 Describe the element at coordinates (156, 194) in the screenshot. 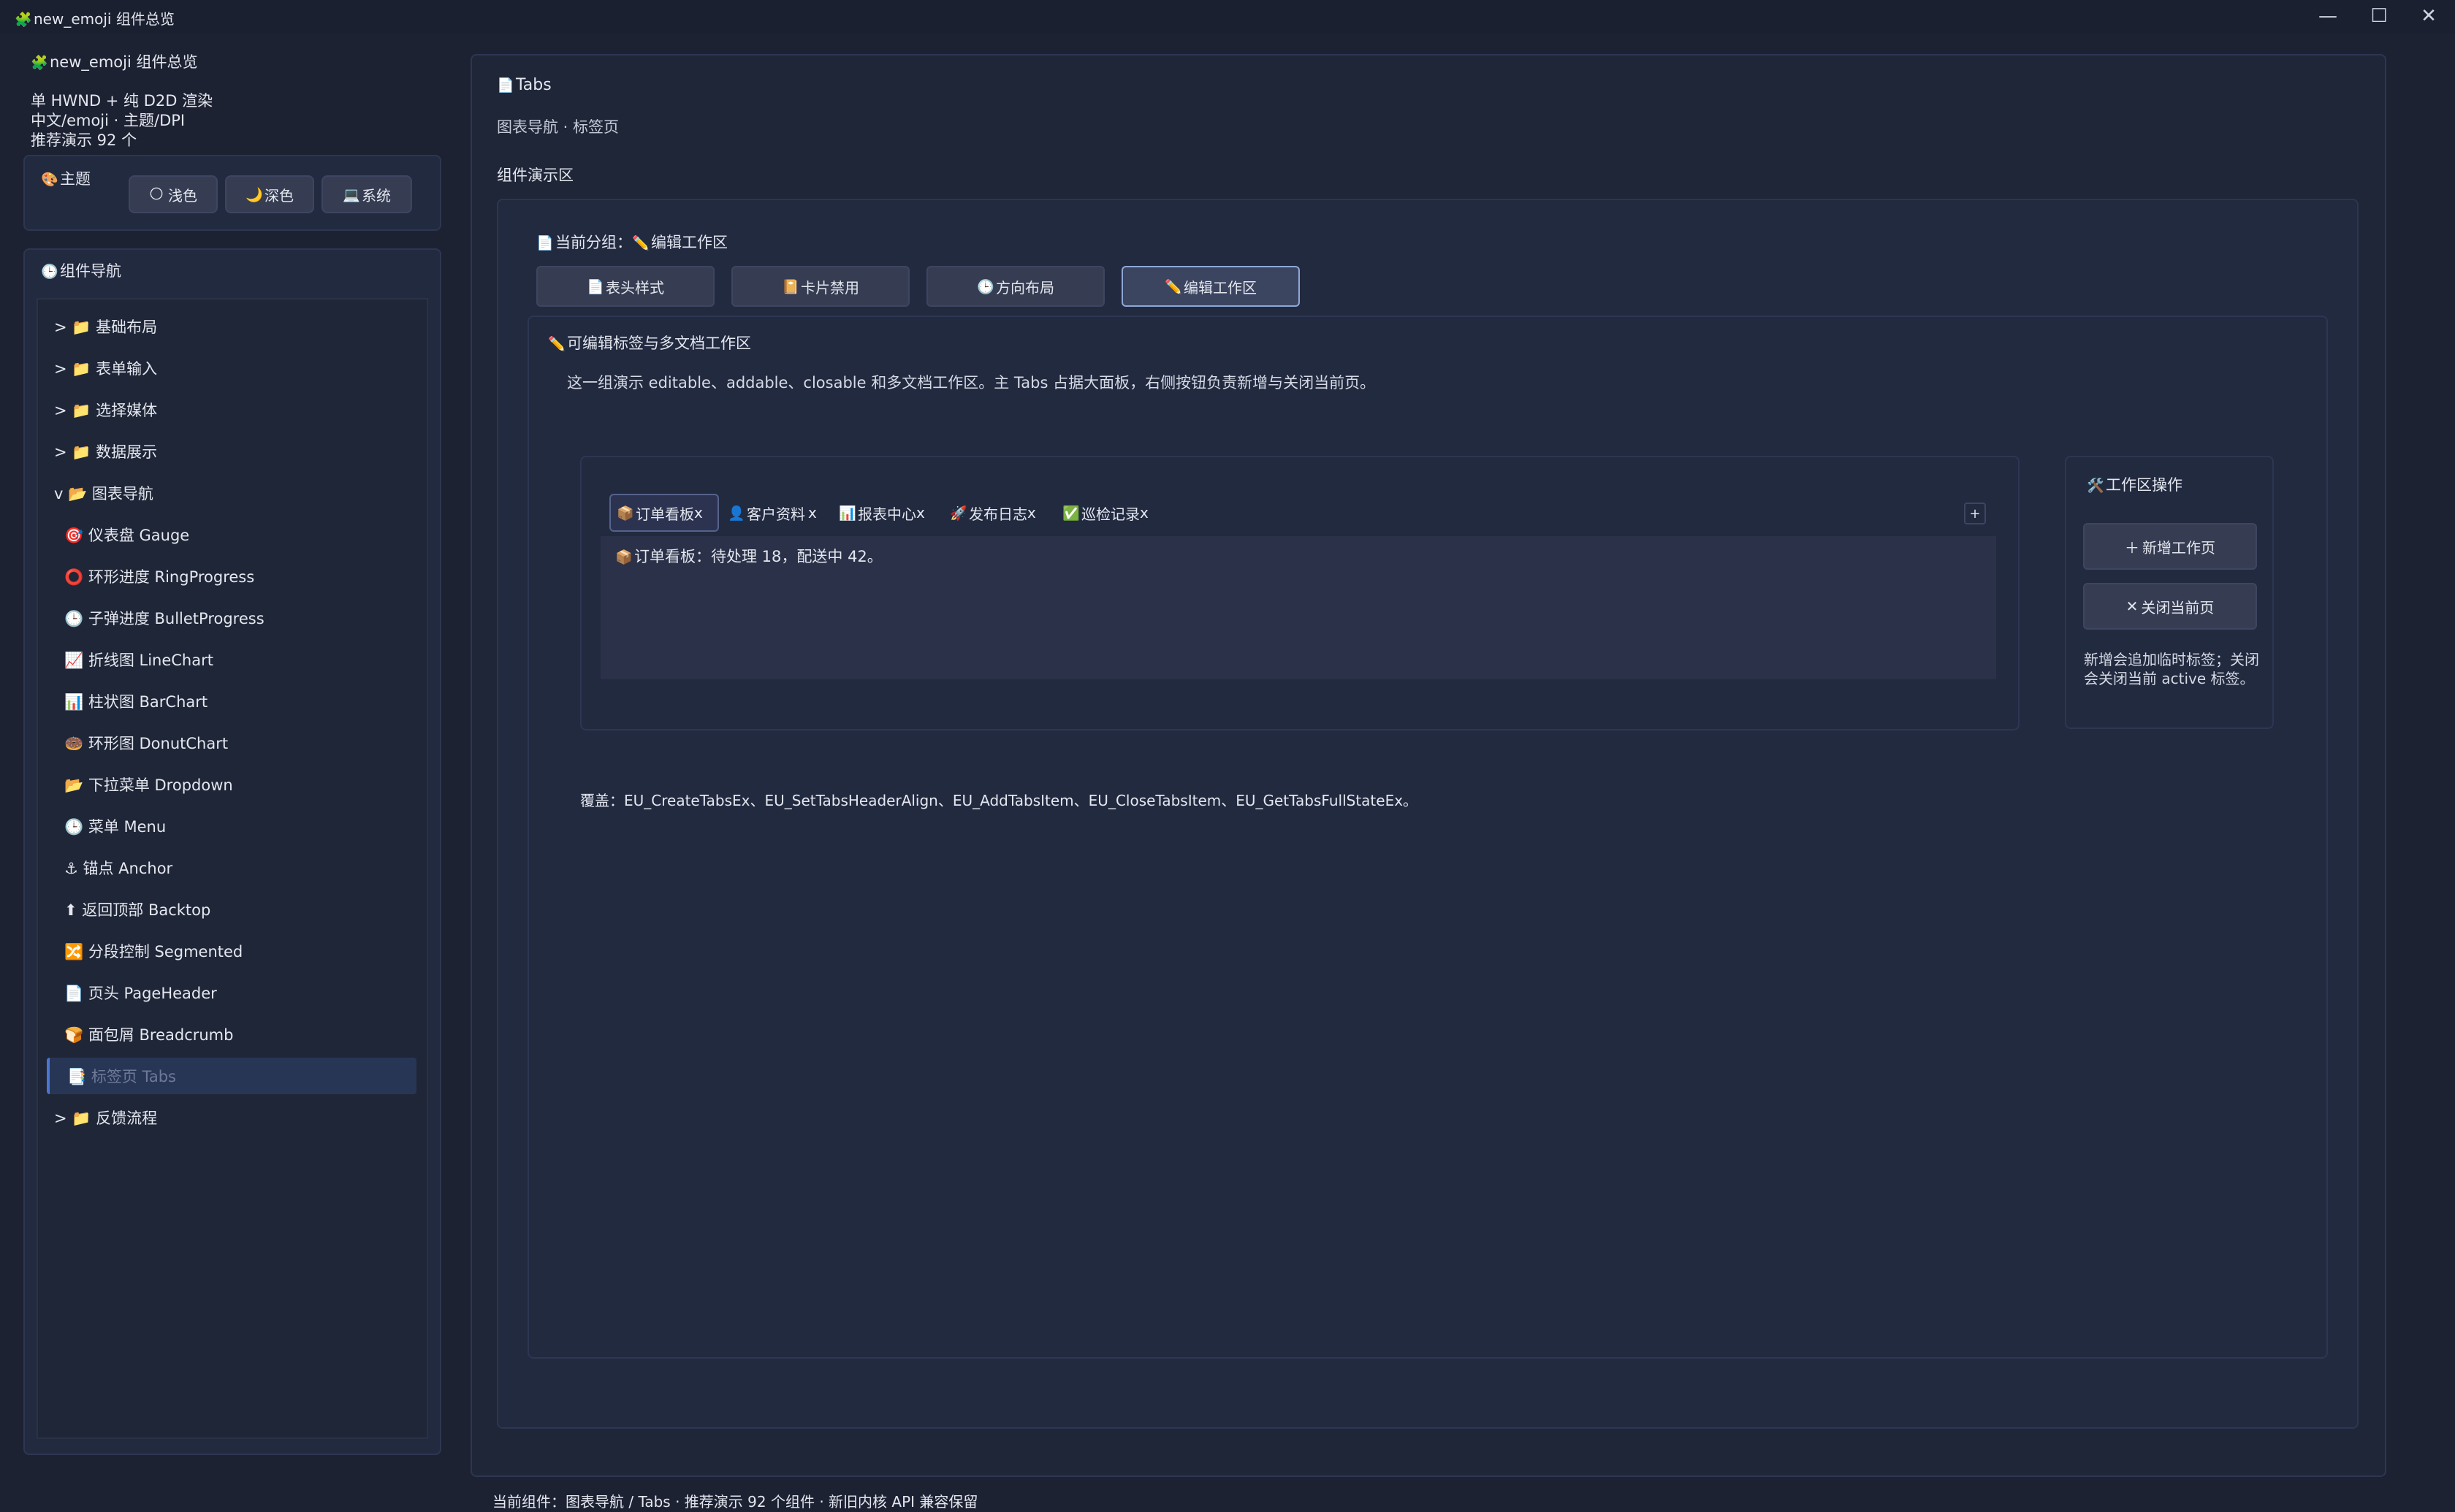

I see `moon-full-icon: 🌕` at that location.